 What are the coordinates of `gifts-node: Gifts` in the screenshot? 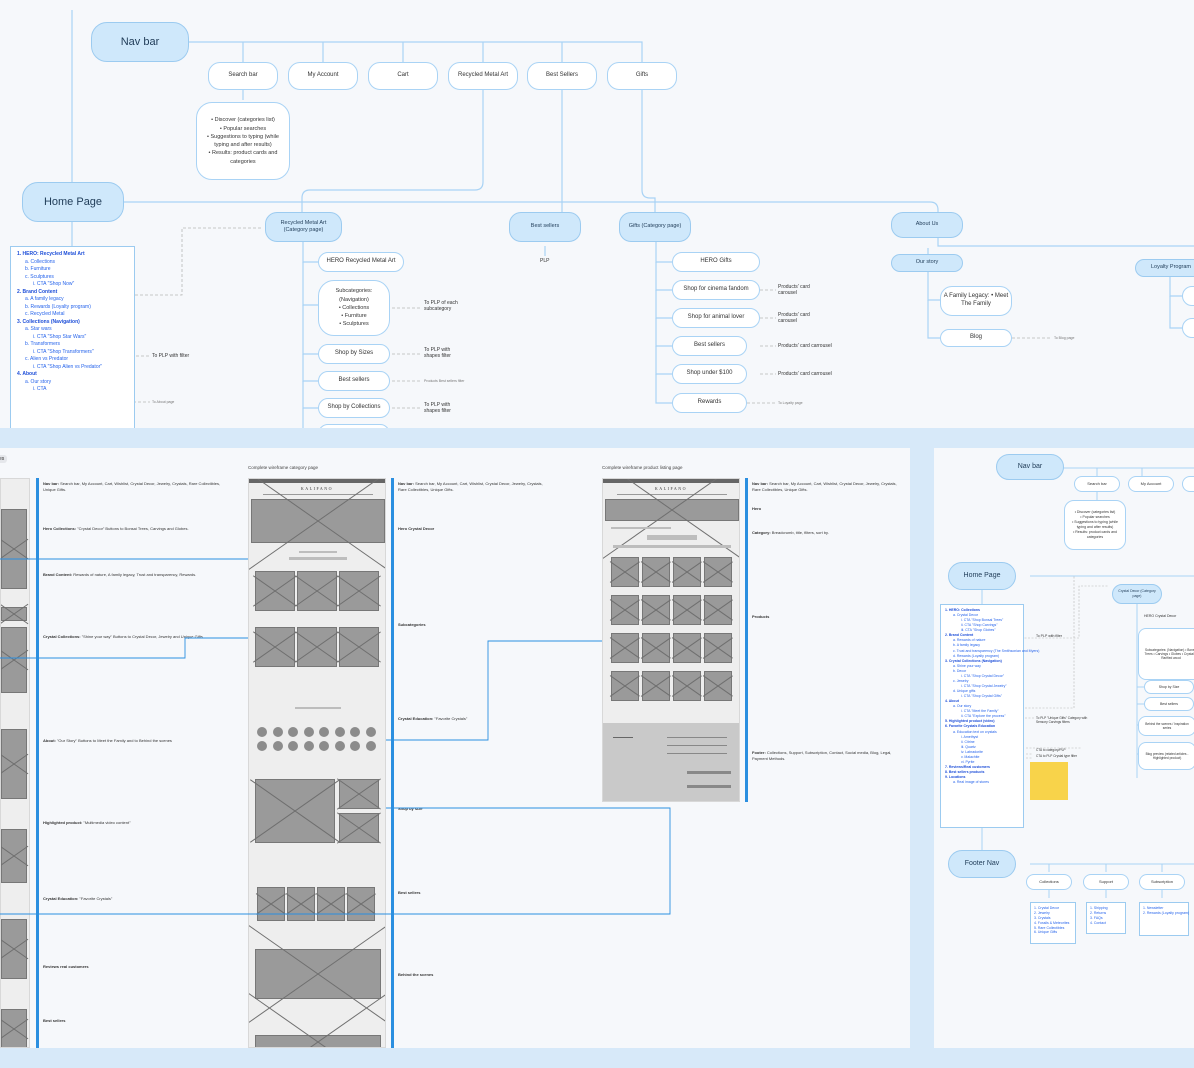 It's located at (642, 76).